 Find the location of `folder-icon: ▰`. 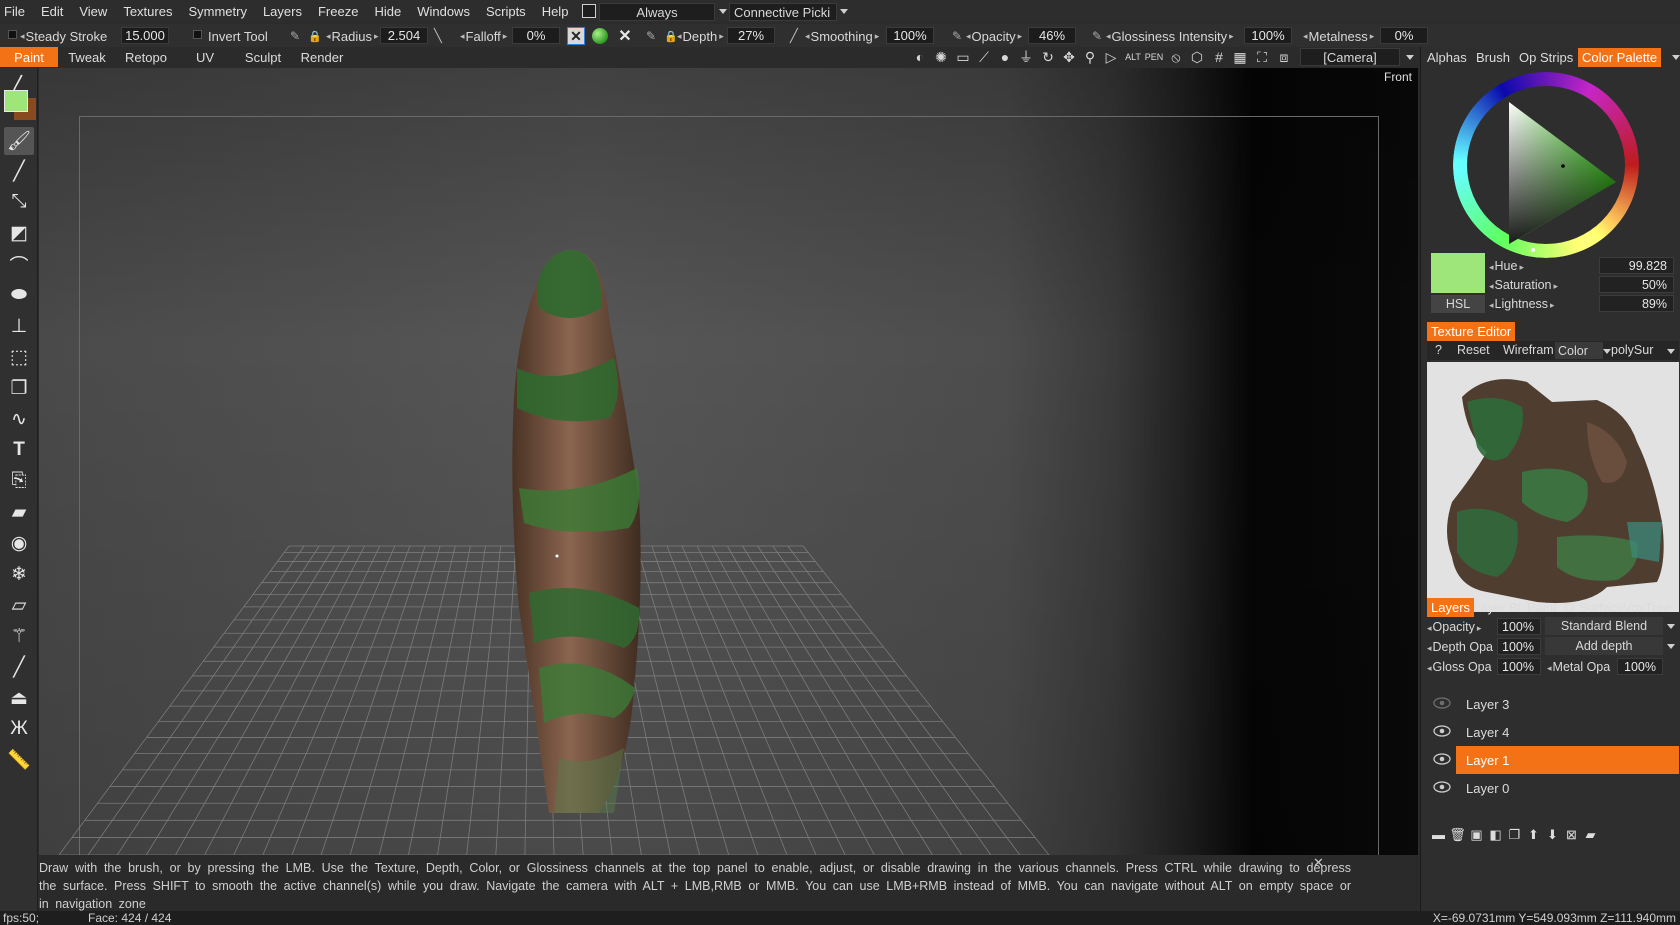

folder-icon: ▰ is located at coordinates (1590, 834).